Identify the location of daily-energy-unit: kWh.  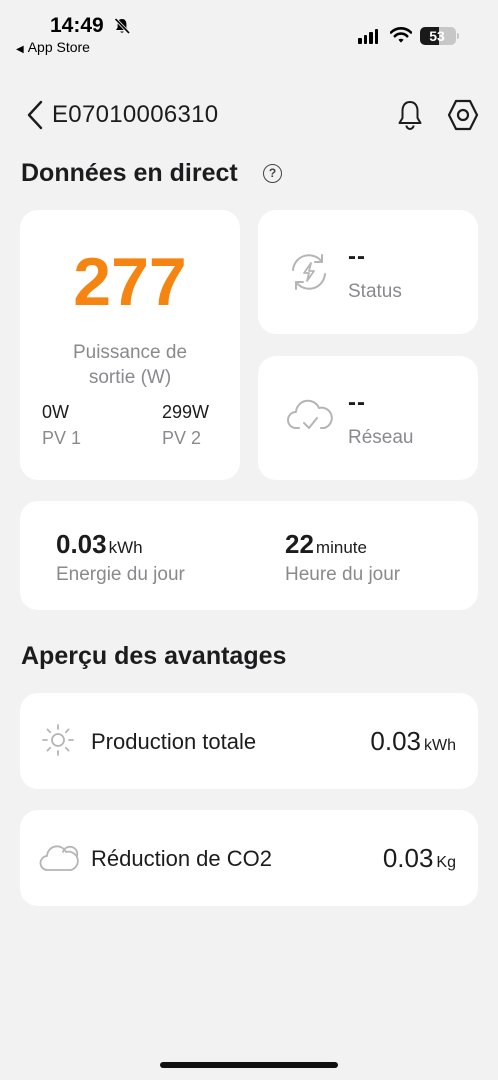
(125, 547).